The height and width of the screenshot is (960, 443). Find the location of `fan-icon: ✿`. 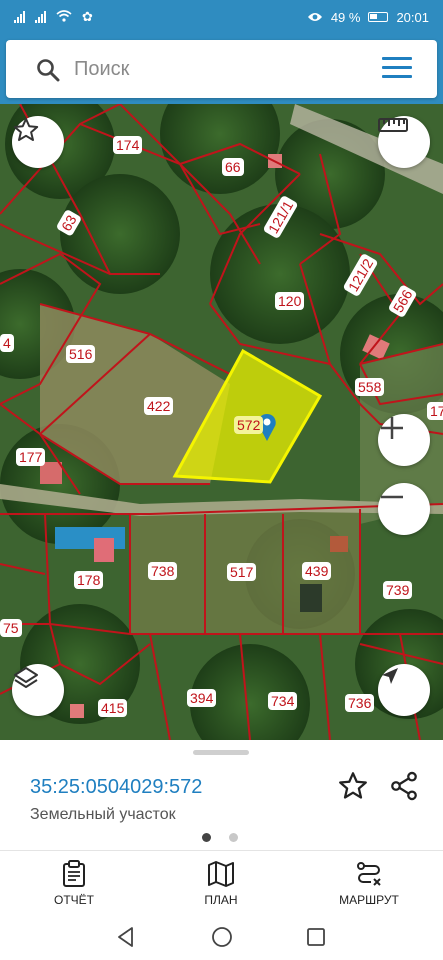

fan-icon: ✿ is located at coordinates (87, 16).